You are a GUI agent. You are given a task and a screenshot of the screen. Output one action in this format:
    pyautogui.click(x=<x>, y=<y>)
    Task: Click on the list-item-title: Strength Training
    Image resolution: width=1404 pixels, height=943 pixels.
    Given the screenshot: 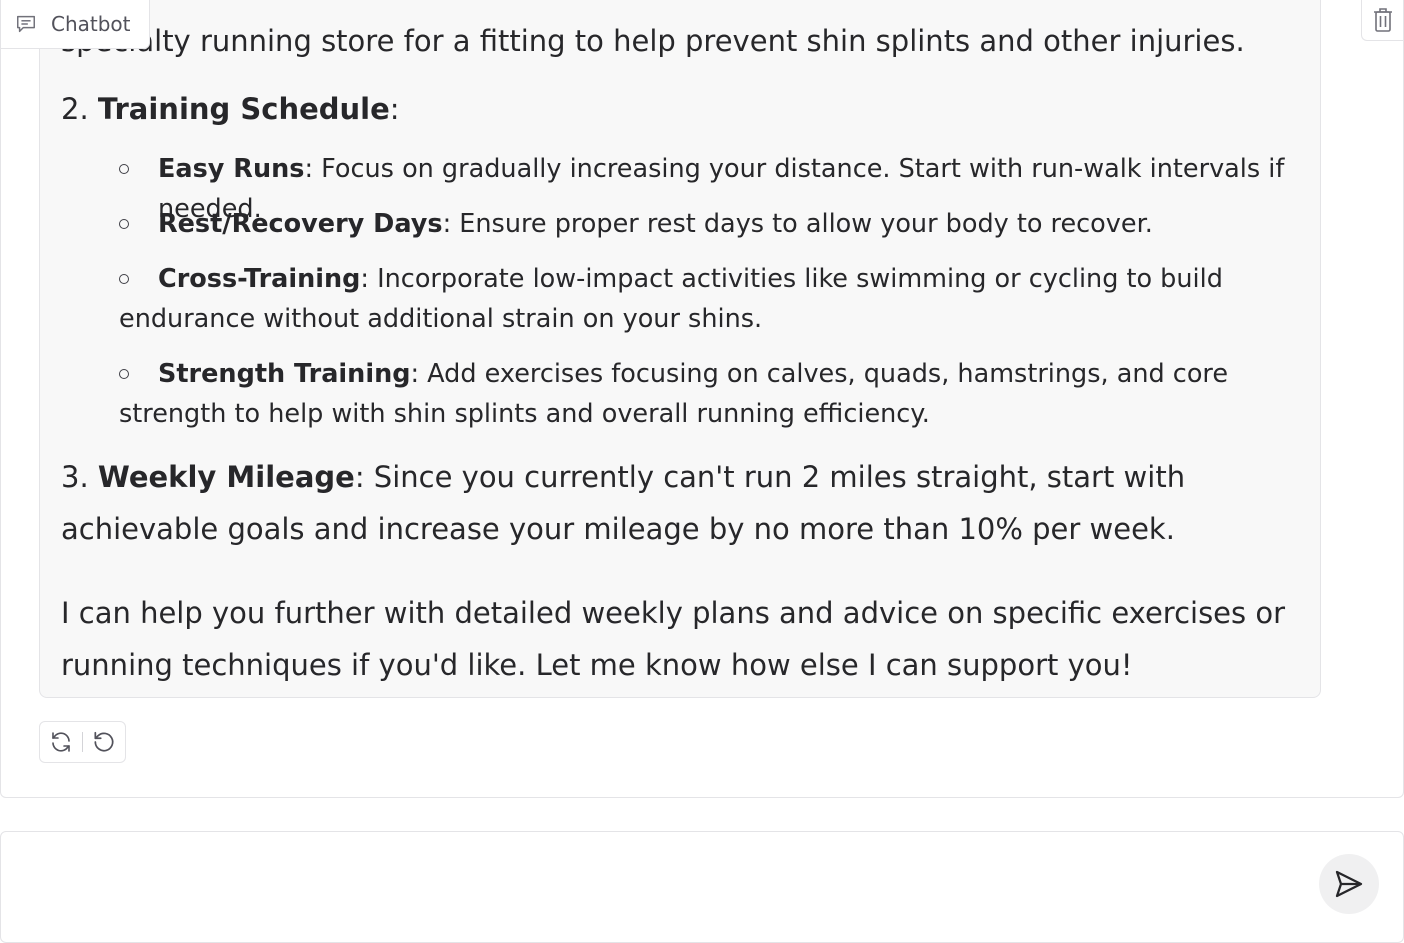 What is the action you would take?
    pyautogui.click(x=284, y=374)
    